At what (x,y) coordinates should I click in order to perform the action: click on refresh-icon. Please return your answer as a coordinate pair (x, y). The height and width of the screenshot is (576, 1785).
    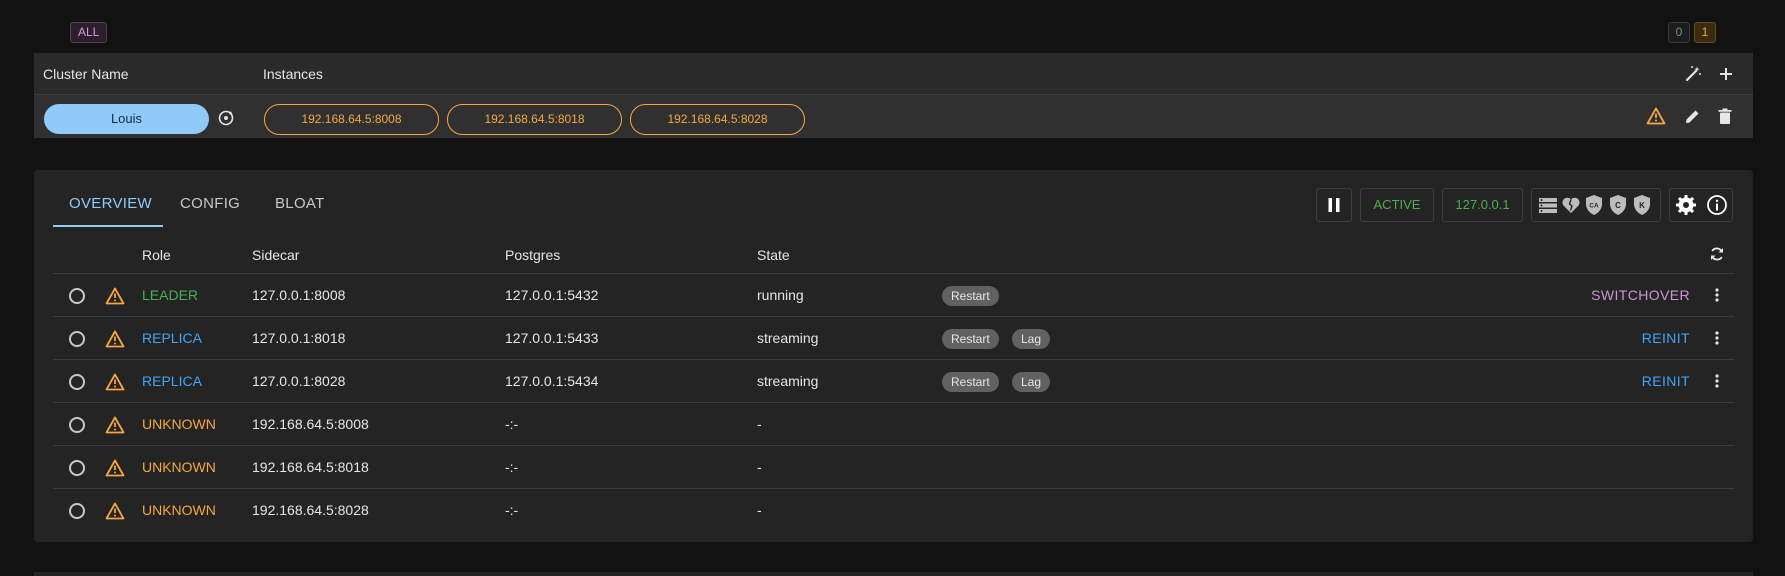
    Looking at the image, I should click on (1717, 254).